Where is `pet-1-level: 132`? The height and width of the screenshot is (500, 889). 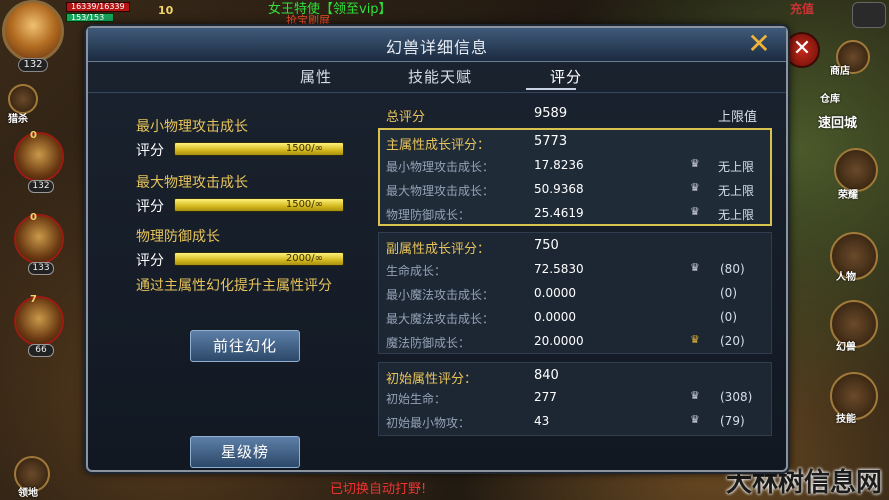 pet-1-level: 132 is located at coordinates (41, 186).